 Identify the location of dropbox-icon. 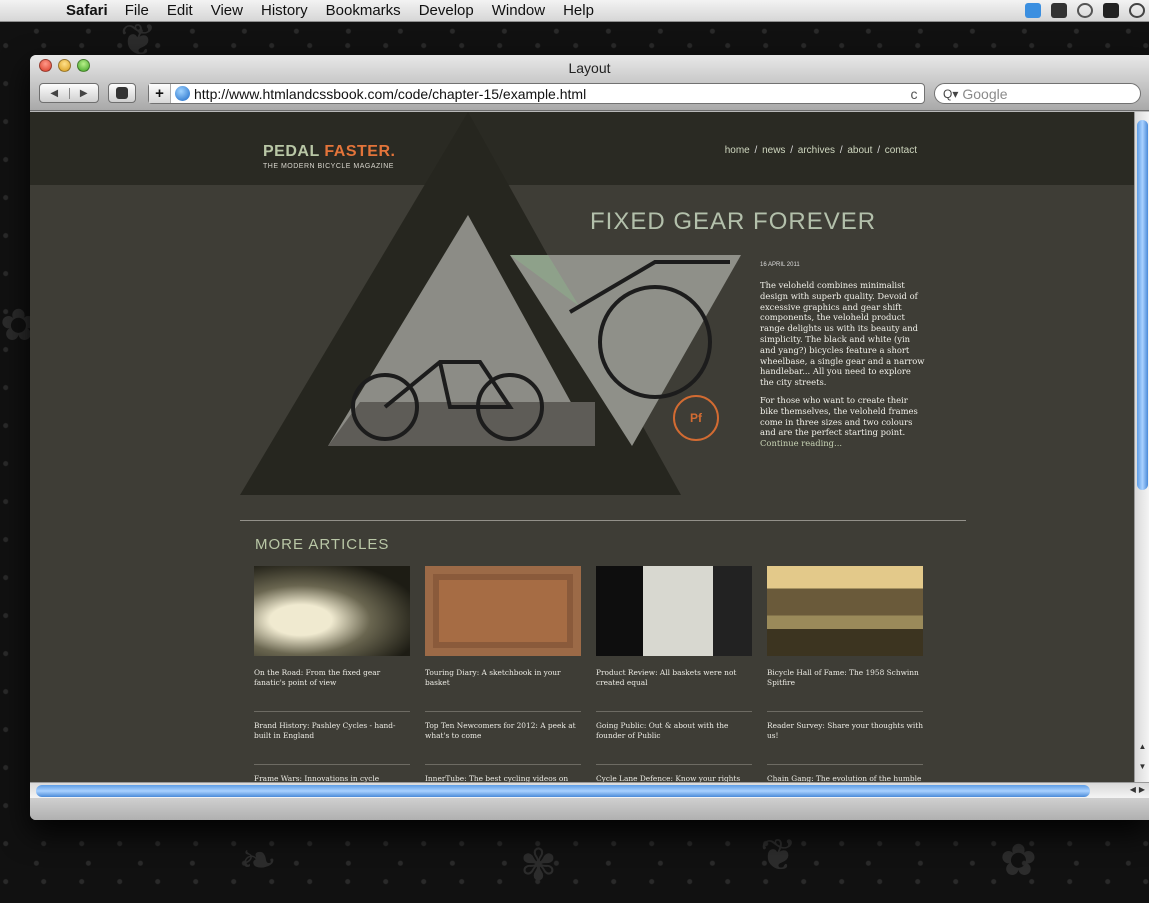
(1033, 10).